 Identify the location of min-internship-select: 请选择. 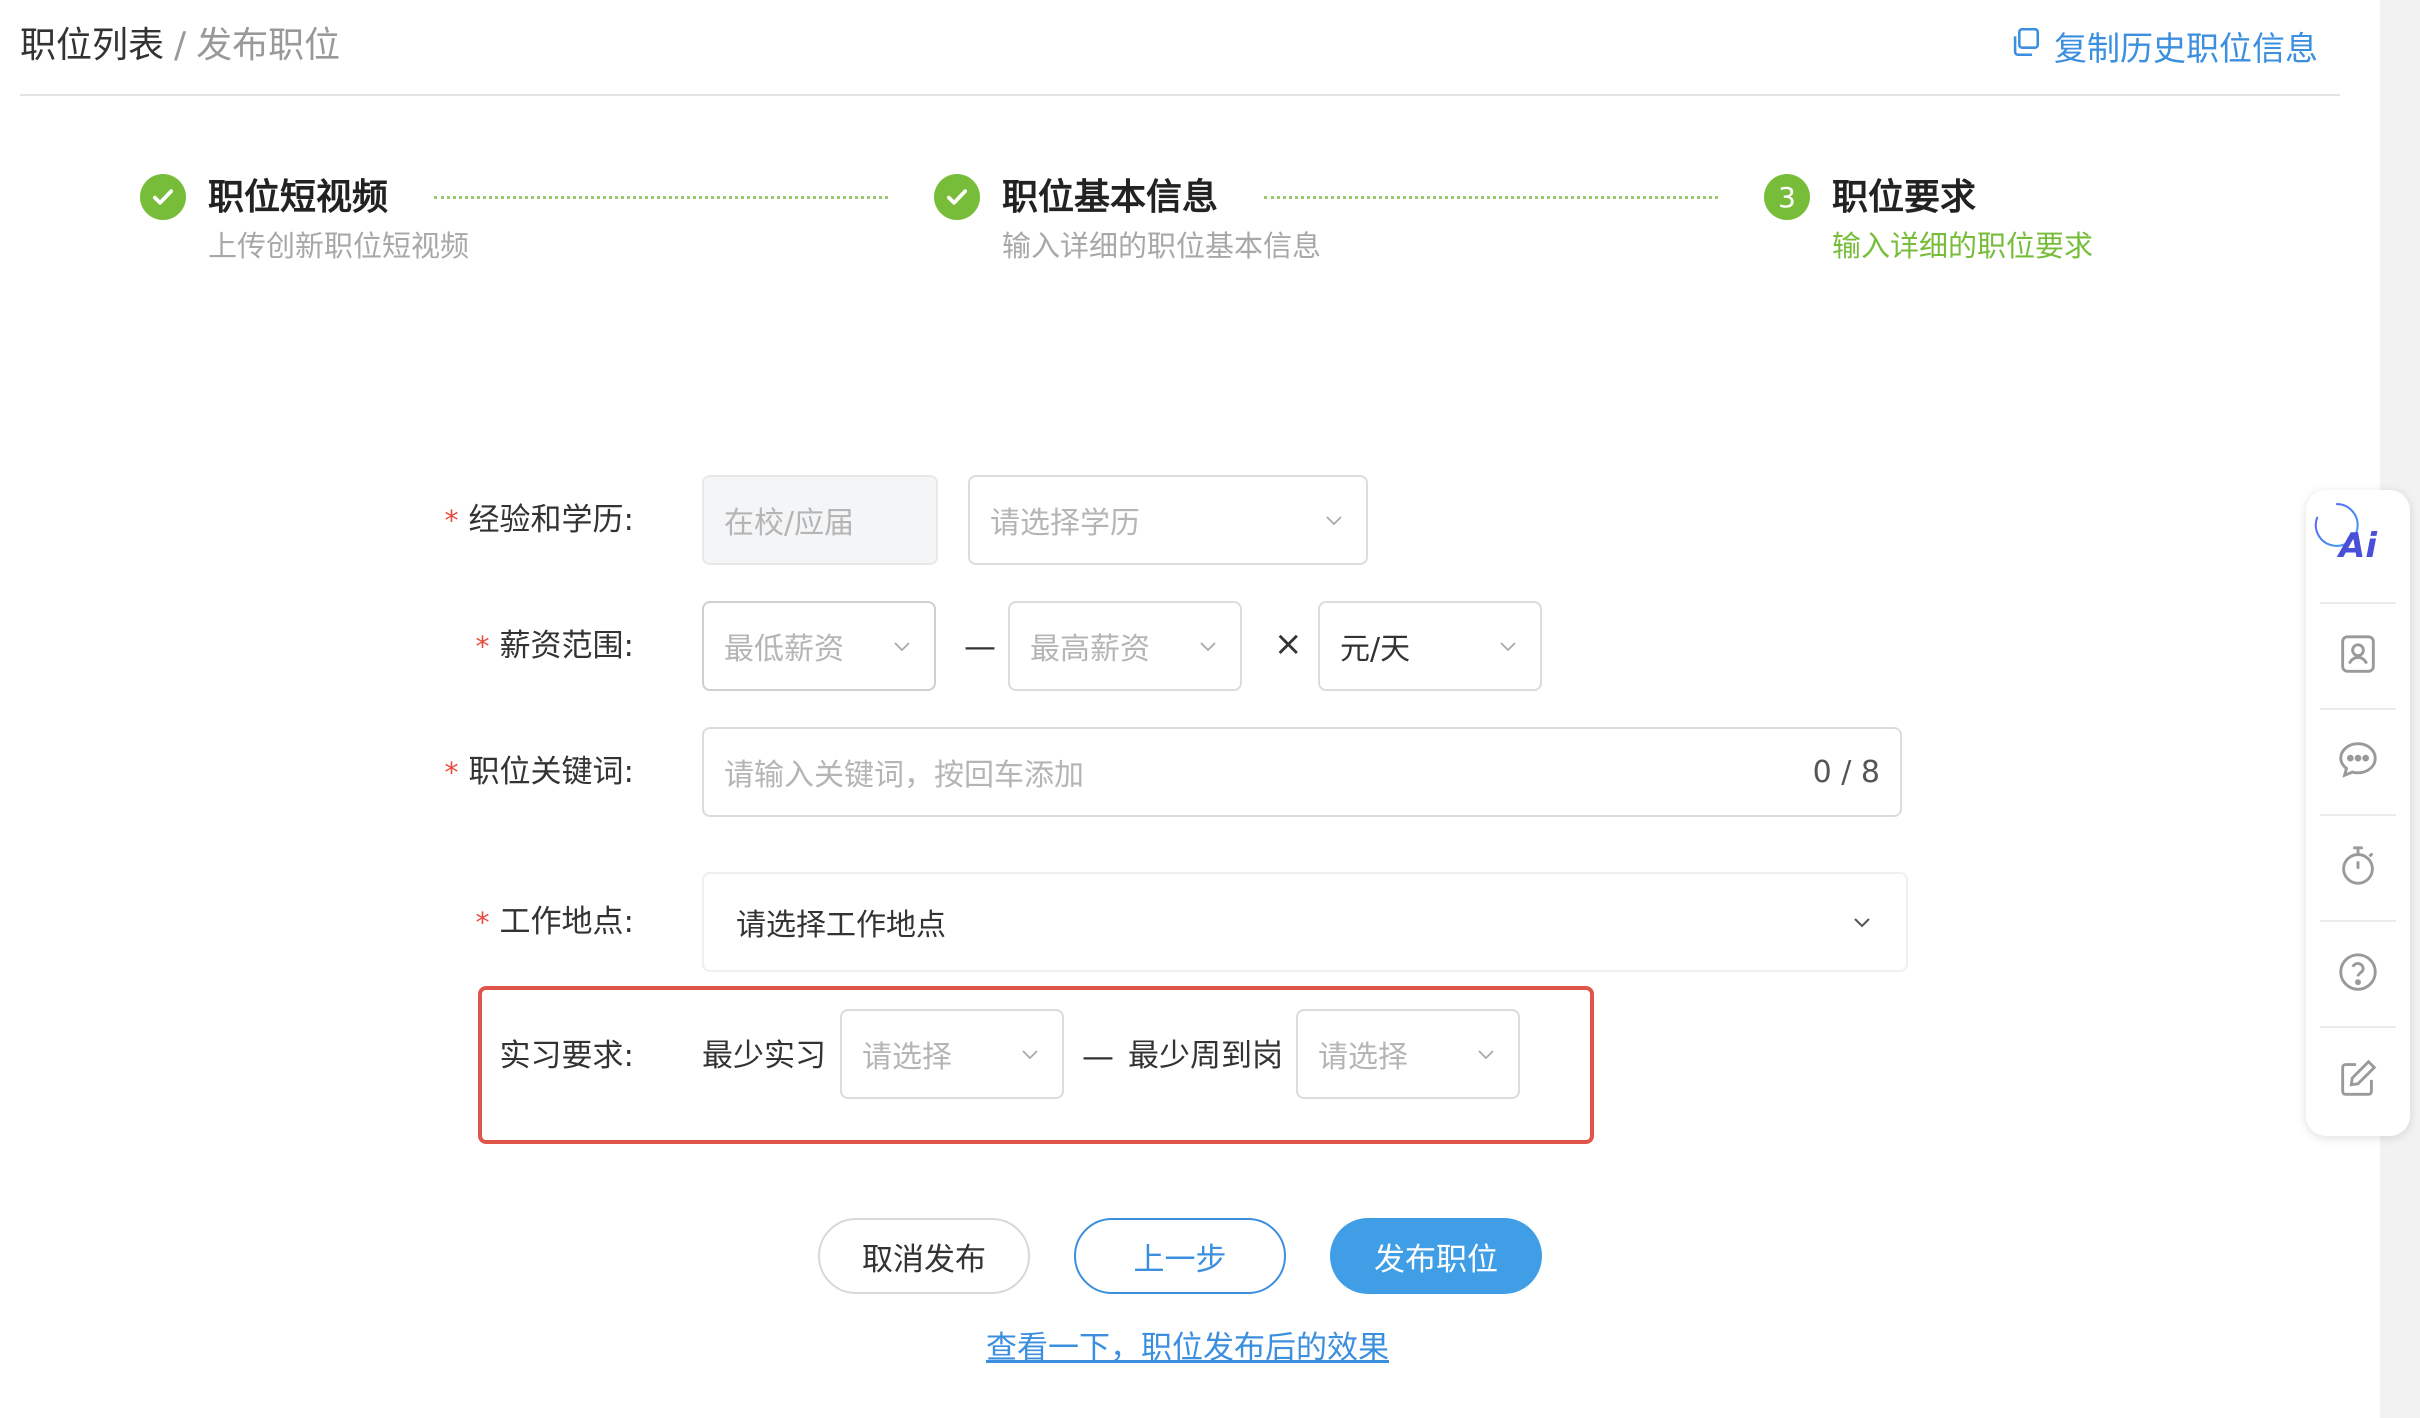
(952, 1054).